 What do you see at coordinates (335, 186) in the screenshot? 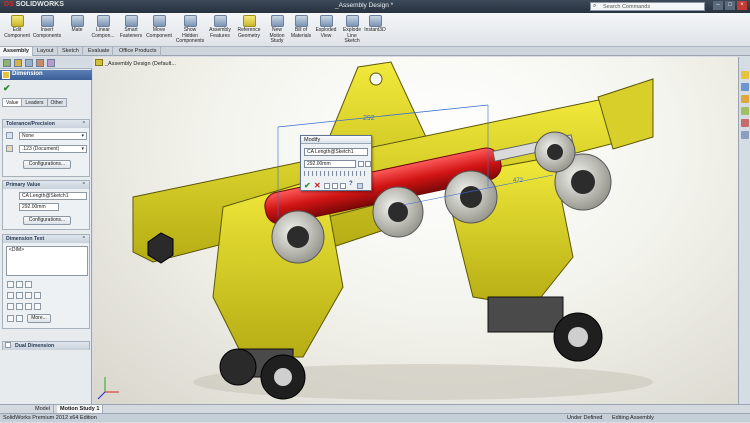
I see `reset-spin-icon` at bounding box center [335, 186].